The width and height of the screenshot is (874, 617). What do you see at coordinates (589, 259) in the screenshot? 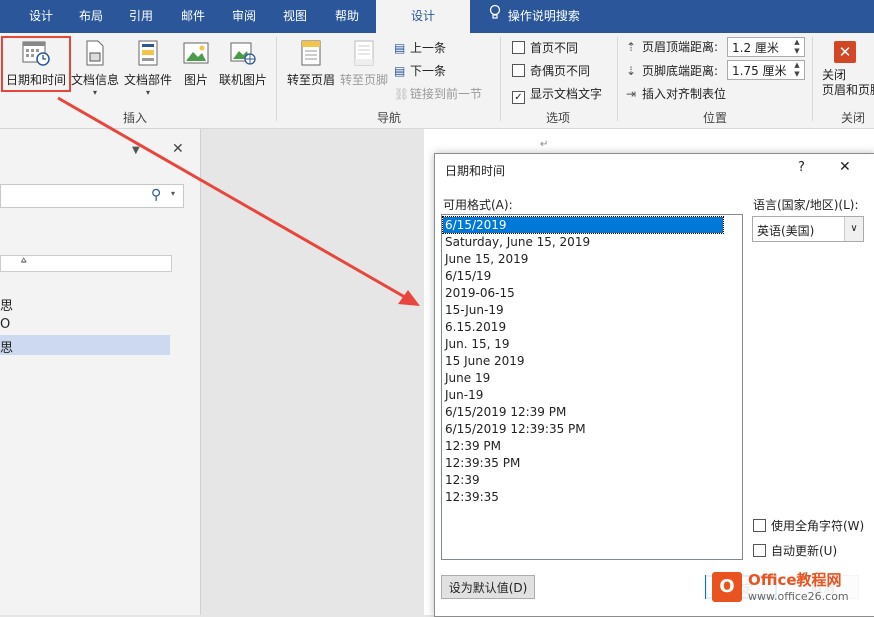
I see `format-item: June 15, 2019` at bounding box center [589, 259].